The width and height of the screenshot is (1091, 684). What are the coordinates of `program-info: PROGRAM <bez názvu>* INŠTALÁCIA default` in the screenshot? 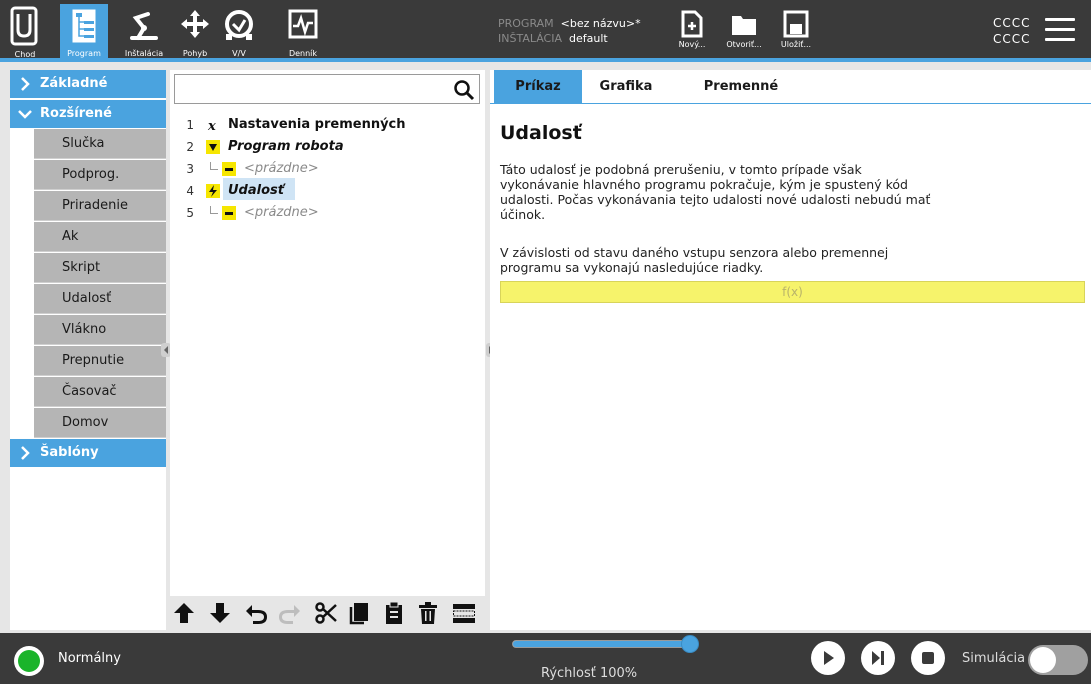 It's located at (569, 31).